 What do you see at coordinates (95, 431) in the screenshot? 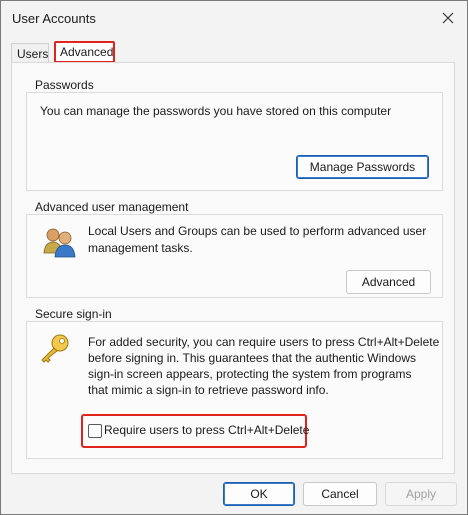
I see `ctrl-alt-delete-checkbox` at bounding box center [95, 431].